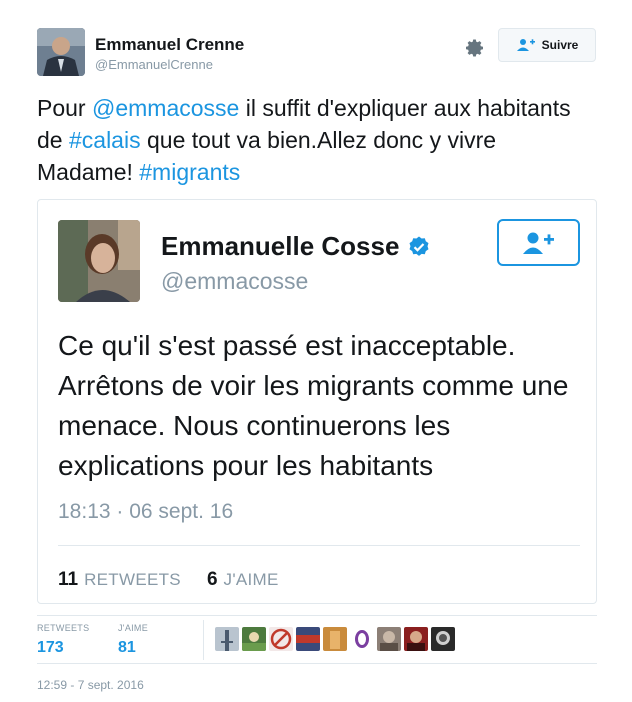 This screenshot has width=632, height=702. I want to click on follow-button-label: Suivre, so click(560, 45).